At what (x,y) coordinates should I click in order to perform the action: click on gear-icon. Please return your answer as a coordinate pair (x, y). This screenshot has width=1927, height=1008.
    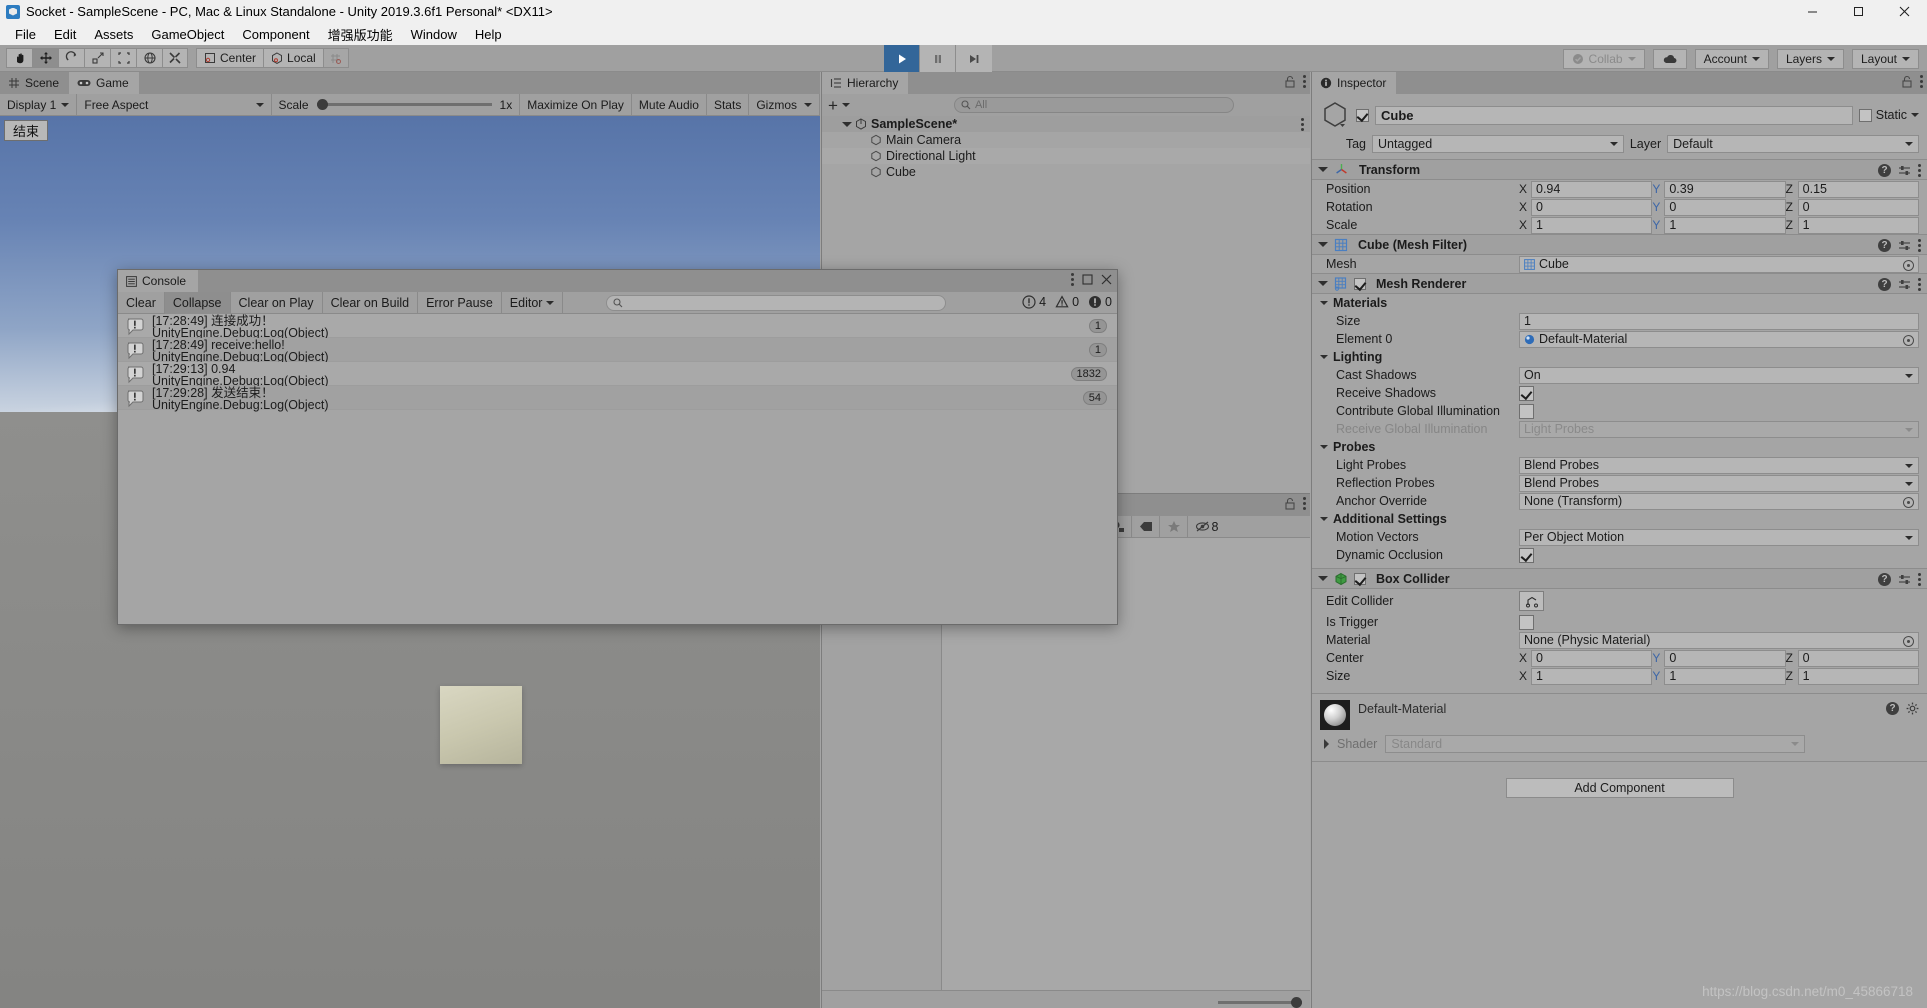
    Looking at the image, I should click on (1912, 708).